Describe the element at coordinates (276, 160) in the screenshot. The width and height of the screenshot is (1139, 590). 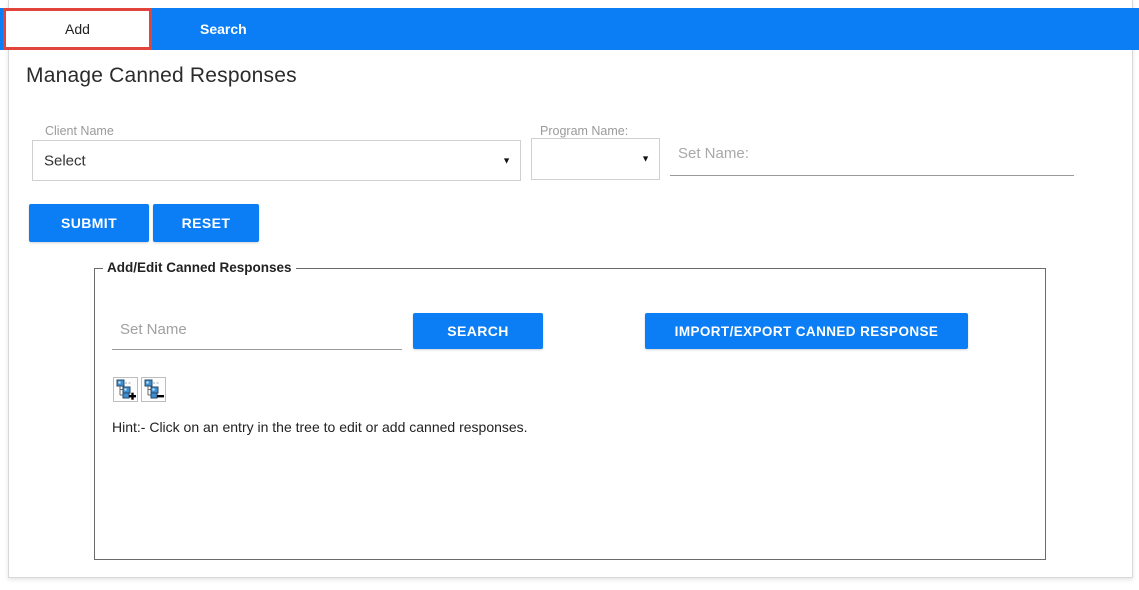
I see `client-name-select: Select ▼` at that location.